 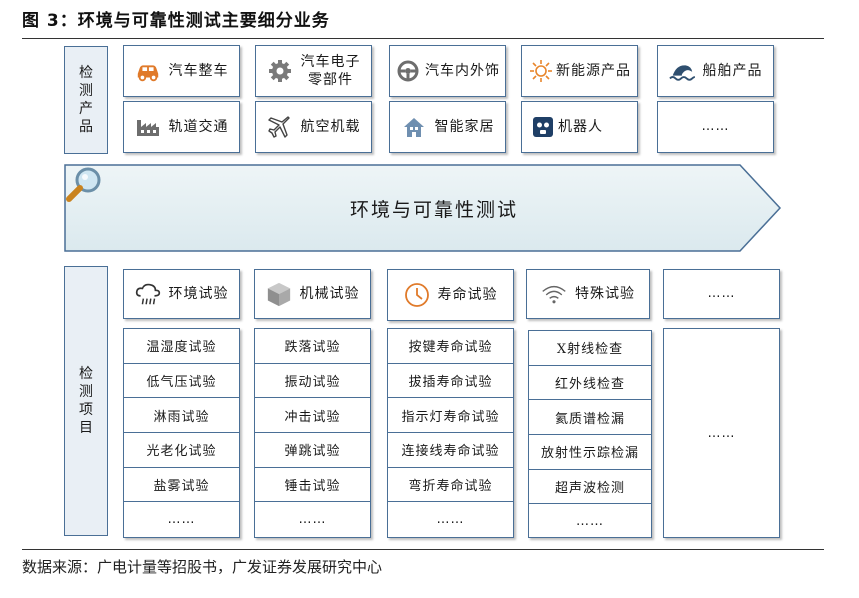 What do you see at coordinates (312, 416) in the screenshot?
I see `list-item: 冲击试验` at bounding box center [312, 416].